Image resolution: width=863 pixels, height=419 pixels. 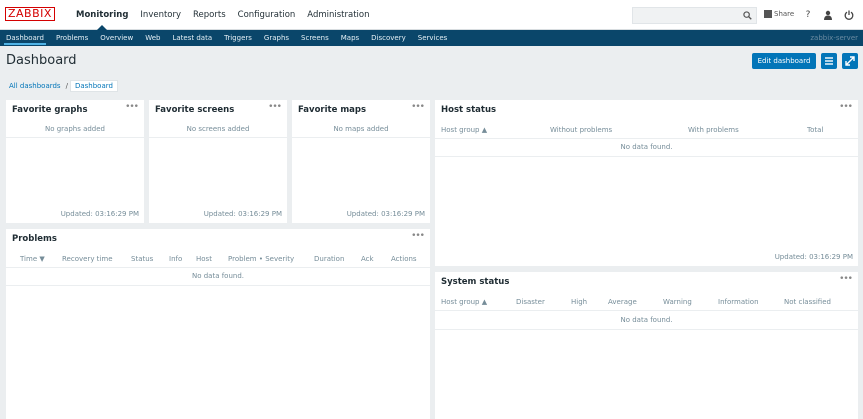 What do you see at coordinates (87, 259) in the screenshot?
I see `column-recovery-time: Recovery time` at bounding box center [87, 259].